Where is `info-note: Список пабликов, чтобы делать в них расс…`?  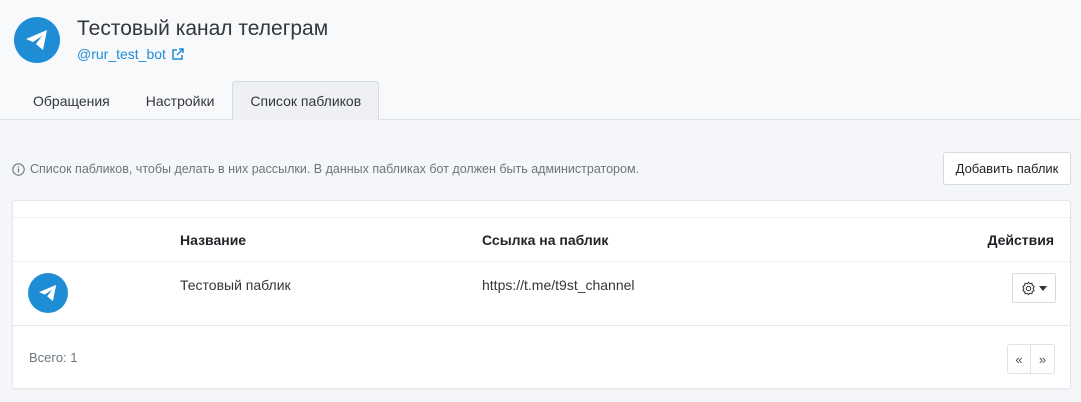 info-note: Список пабликов, чтобы делать в них расс… is located at coordinates (325, 169).